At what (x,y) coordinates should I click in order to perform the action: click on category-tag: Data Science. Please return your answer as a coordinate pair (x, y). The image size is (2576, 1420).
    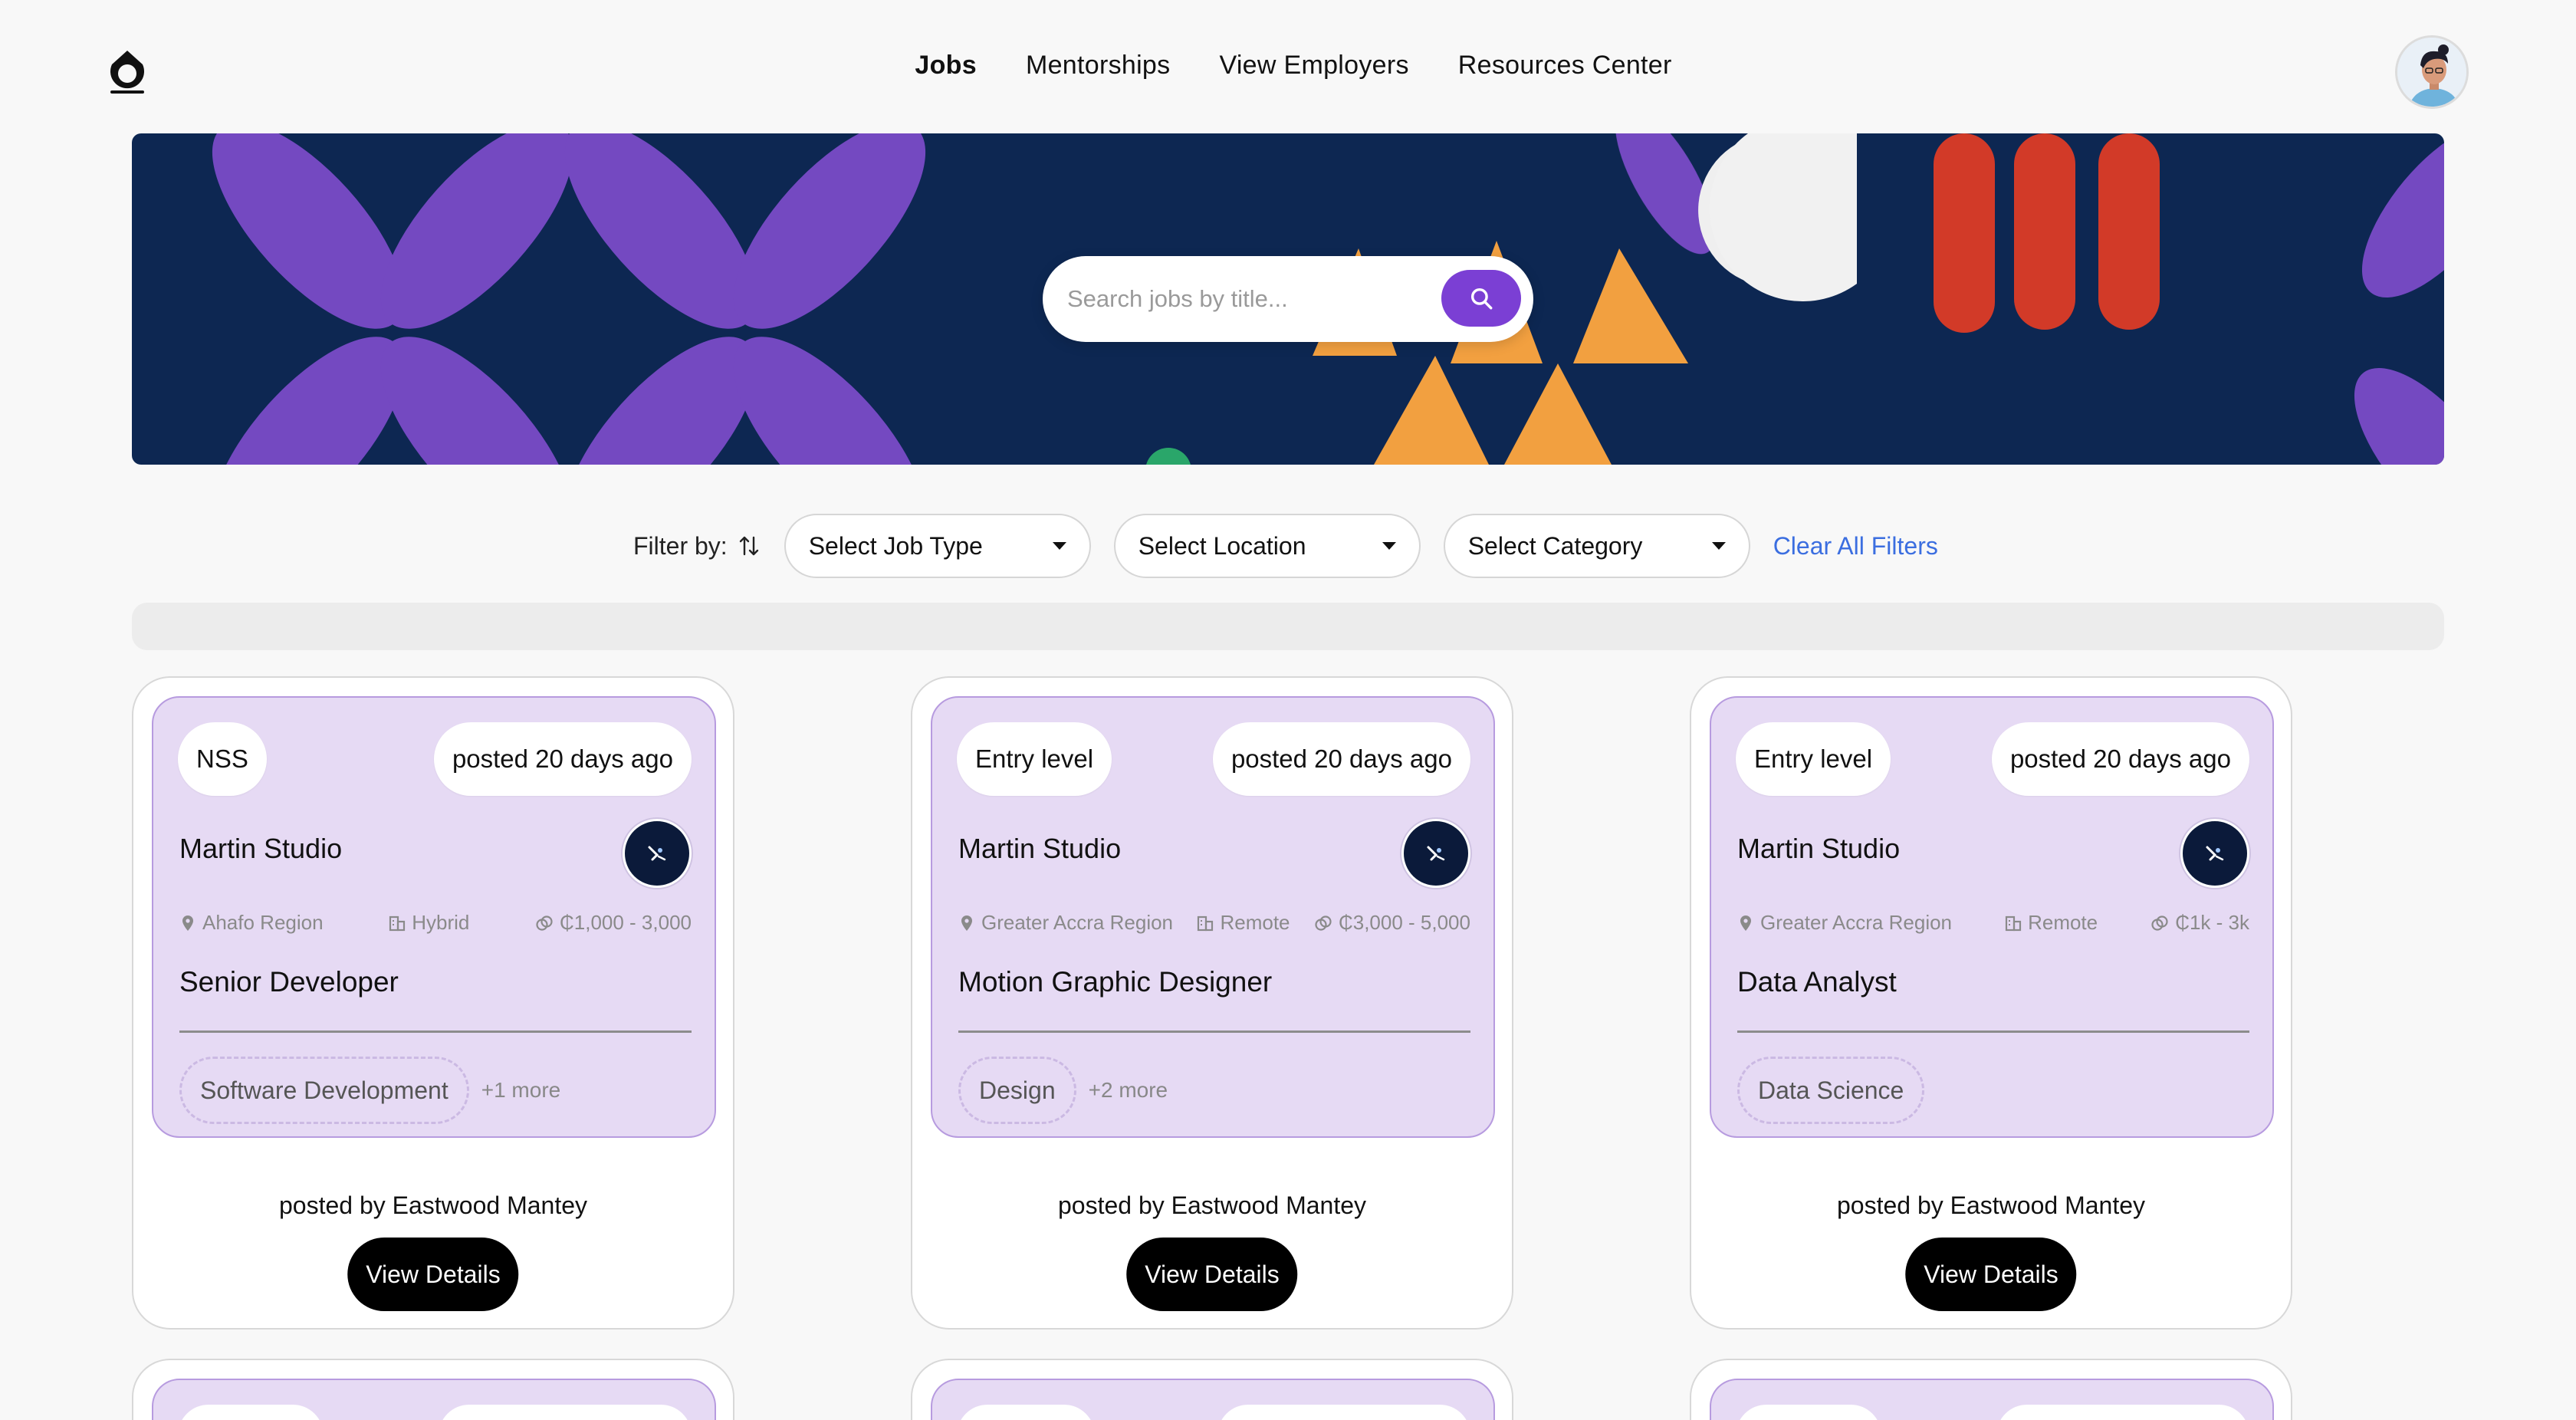
    Looking at the image, I should click on (1831, 1090).